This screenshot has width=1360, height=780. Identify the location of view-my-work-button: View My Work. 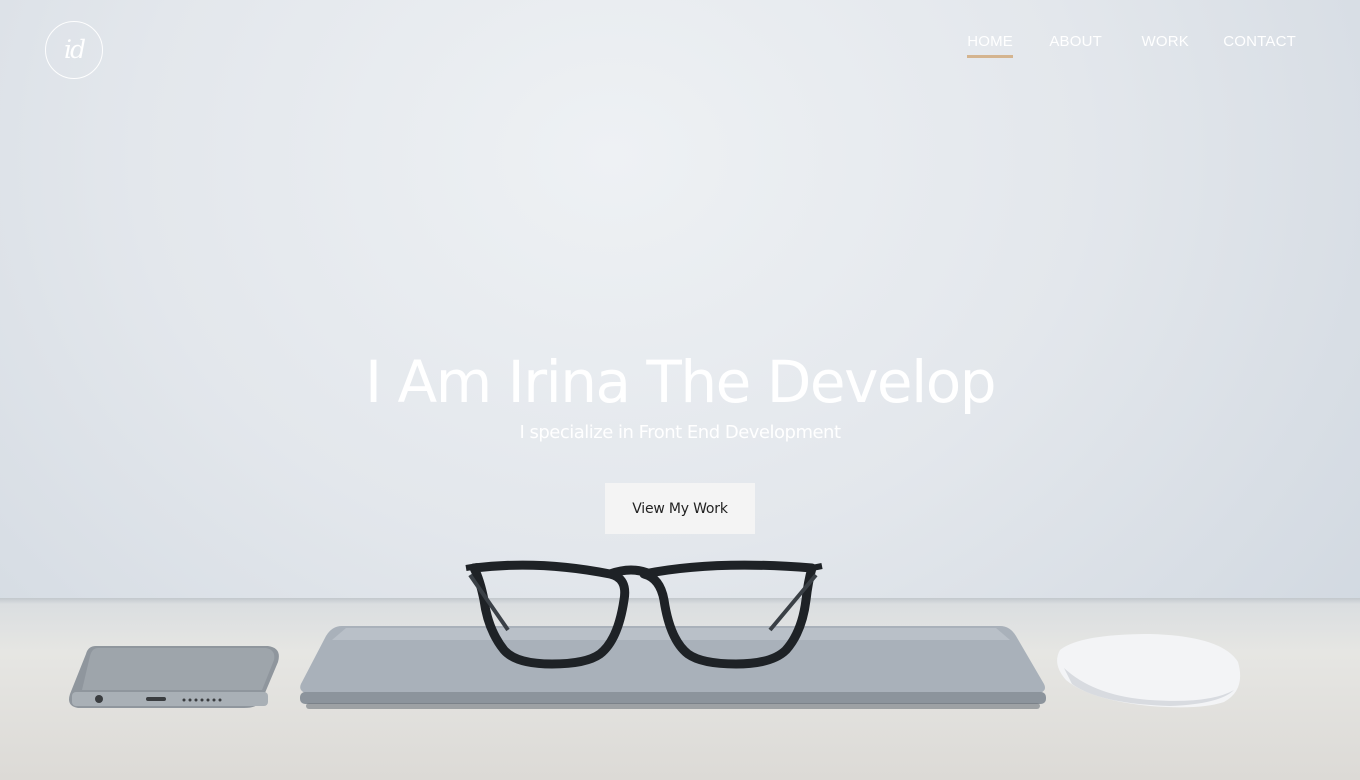
(680, 508).